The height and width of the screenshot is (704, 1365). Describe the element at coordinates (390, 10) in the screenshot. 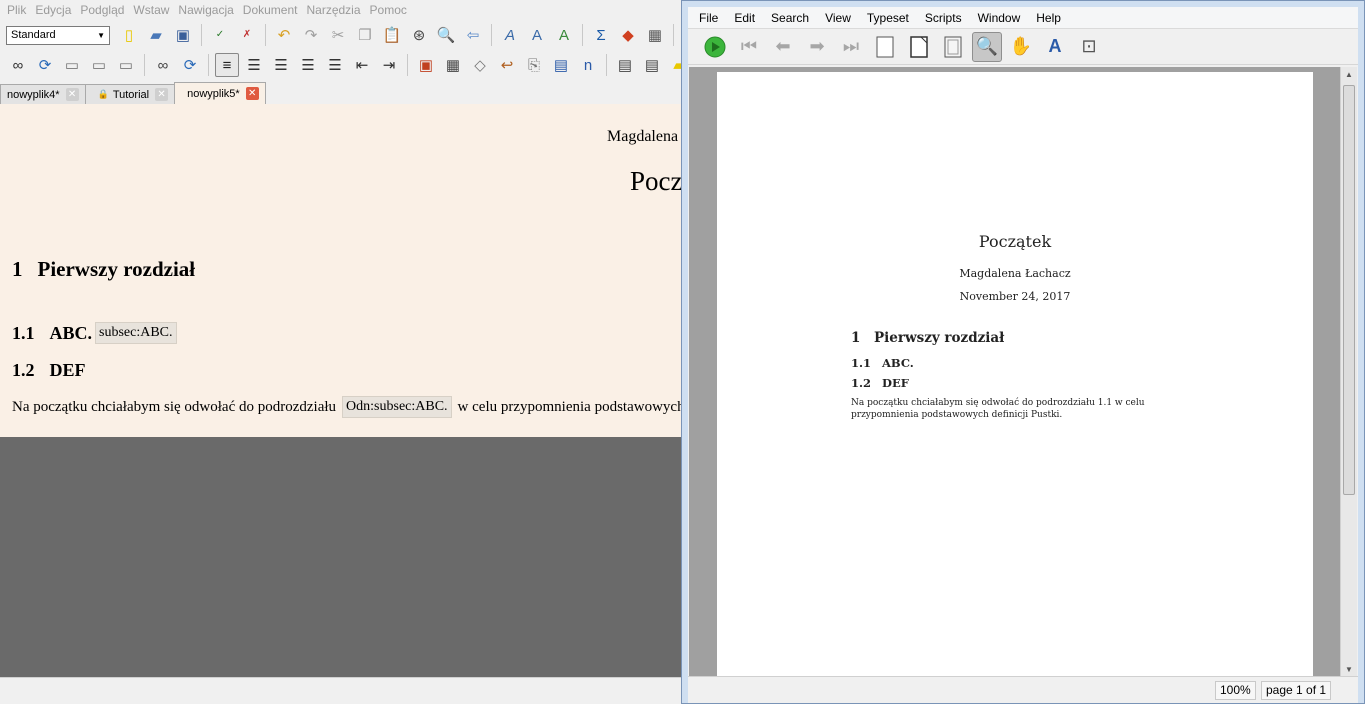

I see `menu-pomoc: Pomoc` at that location.